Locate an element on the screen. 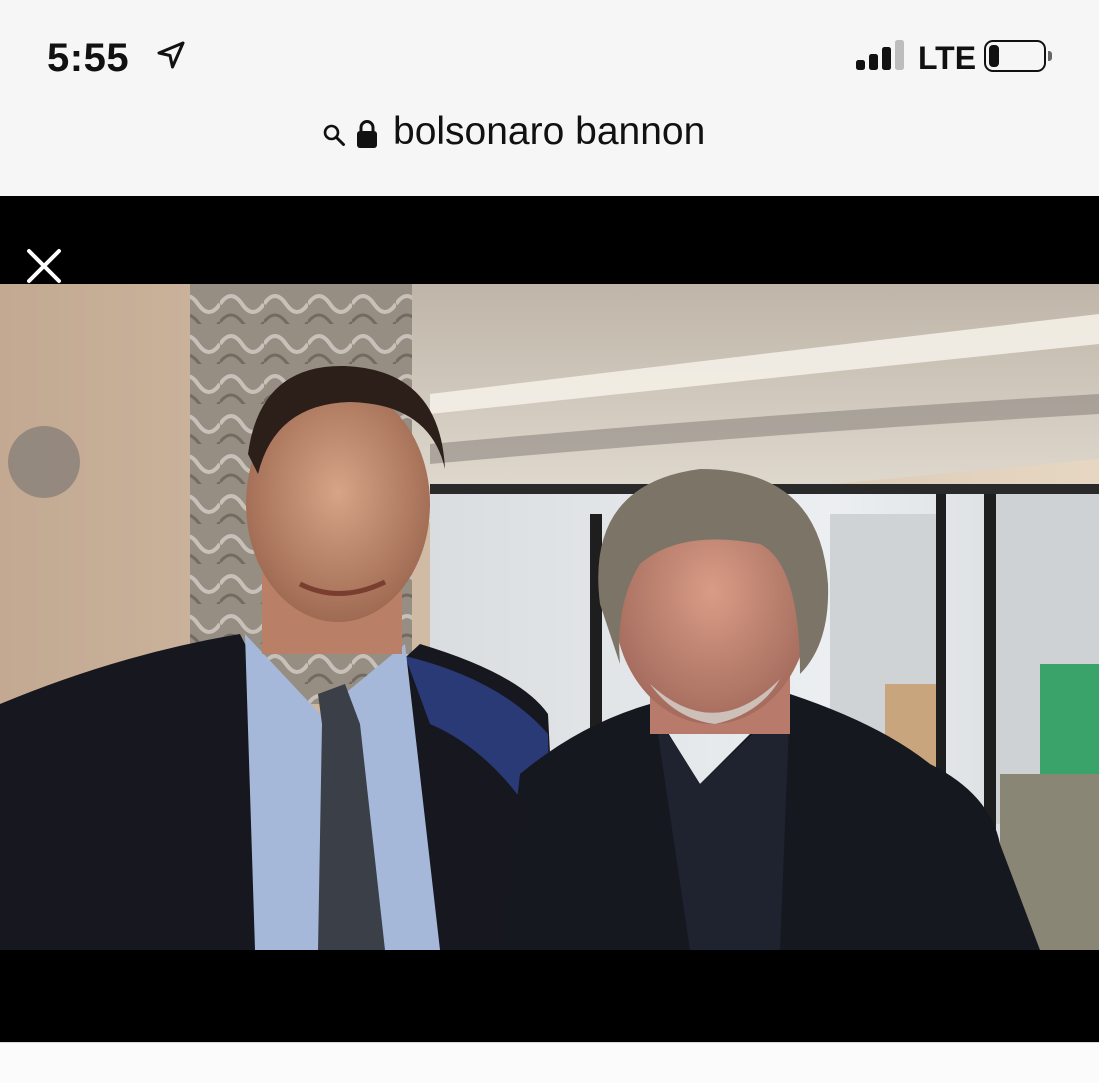 This screenshot has height=1083, width=1099. address-bar: bolsonaro bannon is located at coordinates (549, 134).